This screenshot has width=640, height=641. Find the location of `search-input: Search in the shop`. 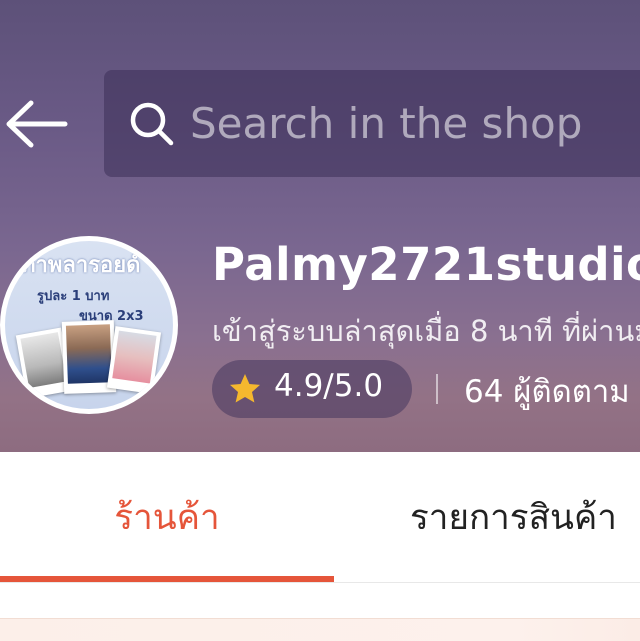

search-input: Search in the shop is located at coordinates (386, 124).